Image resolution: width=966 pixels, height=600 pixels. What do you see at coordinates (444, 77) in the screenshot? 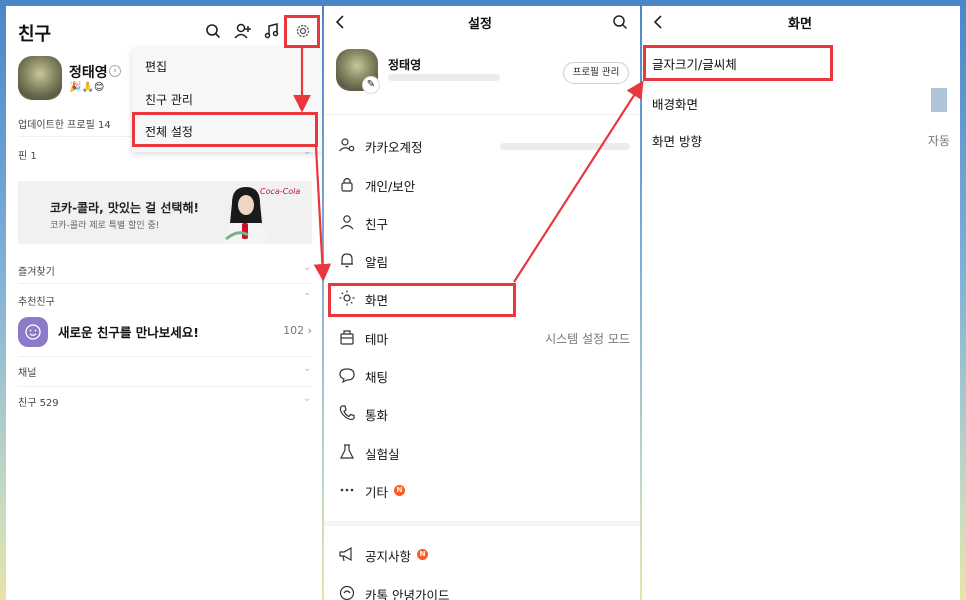
I see `blurred-account-info` at bounding box center [444, 77].